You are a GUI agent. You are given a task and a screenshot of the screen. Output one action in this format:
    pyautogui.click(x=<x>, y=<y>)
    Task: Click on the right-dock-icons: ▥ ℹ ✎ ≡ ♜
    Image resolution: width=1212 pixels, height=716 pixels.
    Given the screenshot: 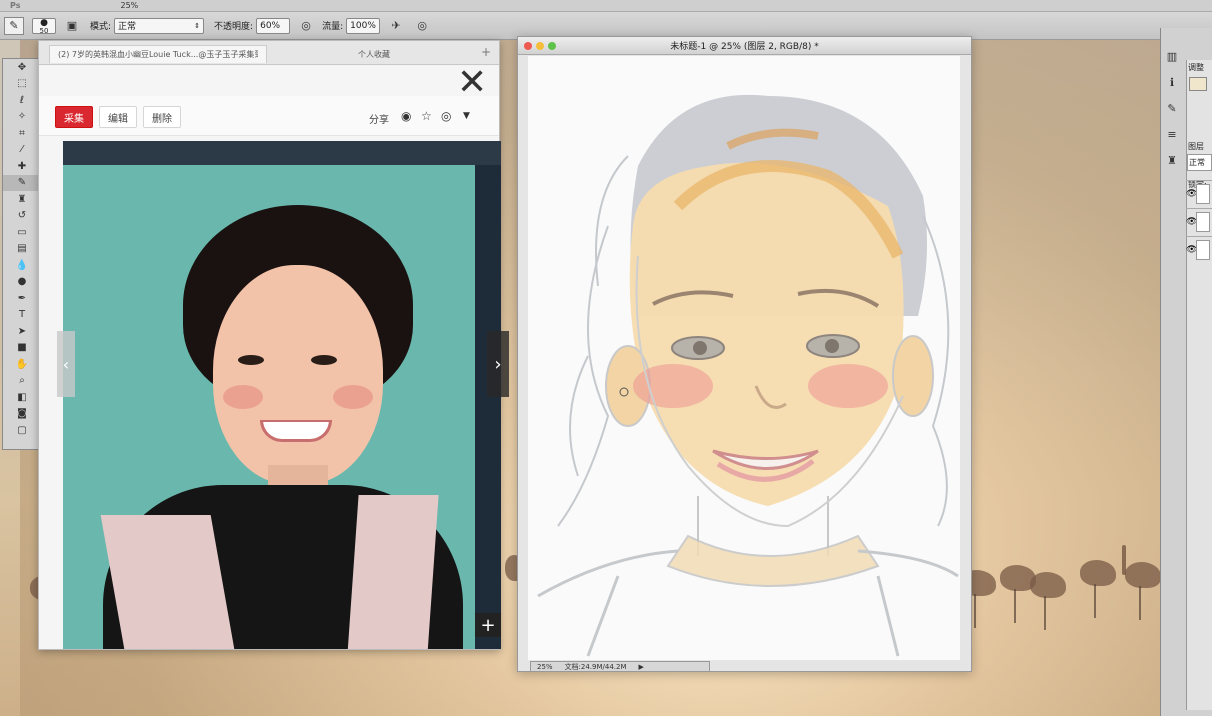 What is the action you would take?
    pyautogui.click(x=1174, y=108)
    